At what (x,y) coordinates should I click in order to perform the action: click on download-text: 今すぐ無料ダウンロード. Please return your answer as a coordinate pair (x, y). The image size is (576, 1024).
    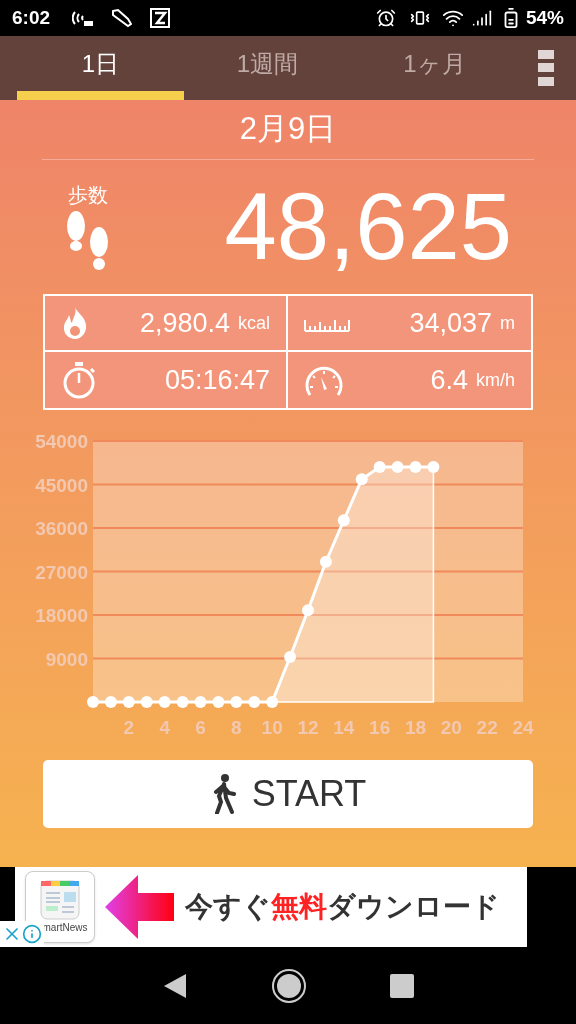
    Looking at the image, I should click on (342, 907).